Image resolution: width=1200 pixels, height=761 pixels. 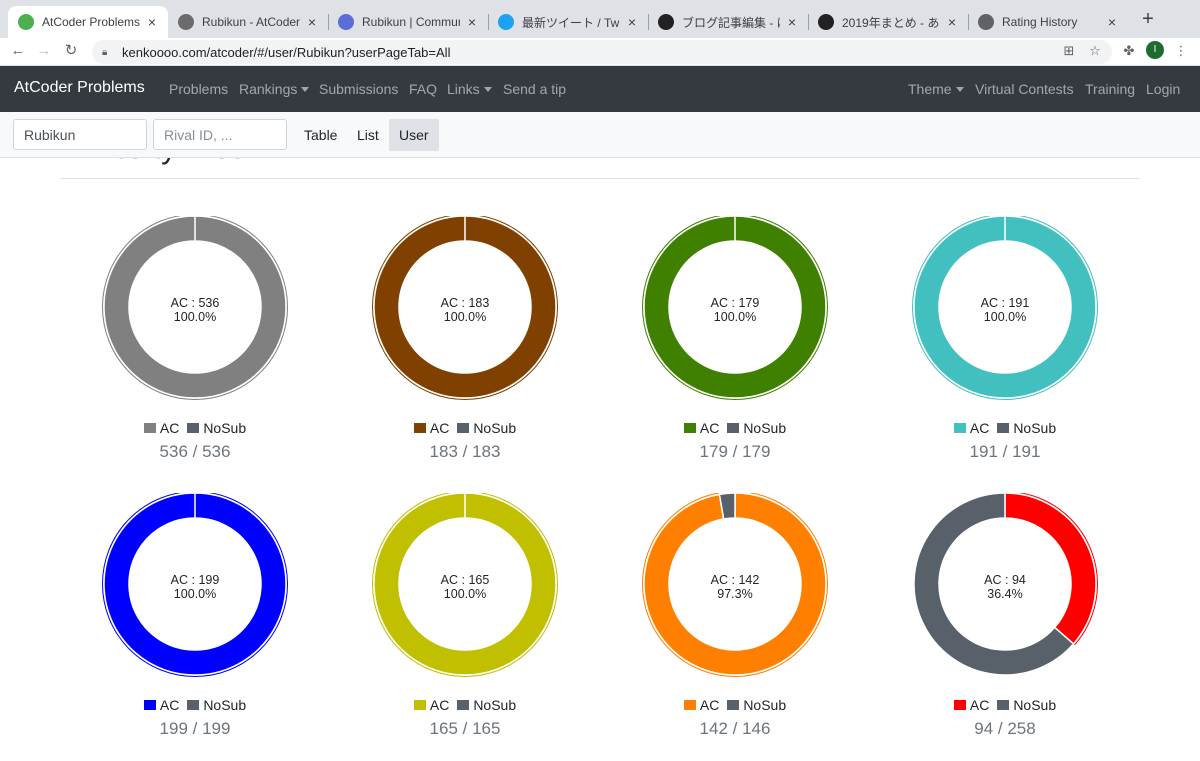 I want to click on difficulty-pie: AC : 165 100.0% AC NoSub 165 / 165, so click(x=465, y=627).